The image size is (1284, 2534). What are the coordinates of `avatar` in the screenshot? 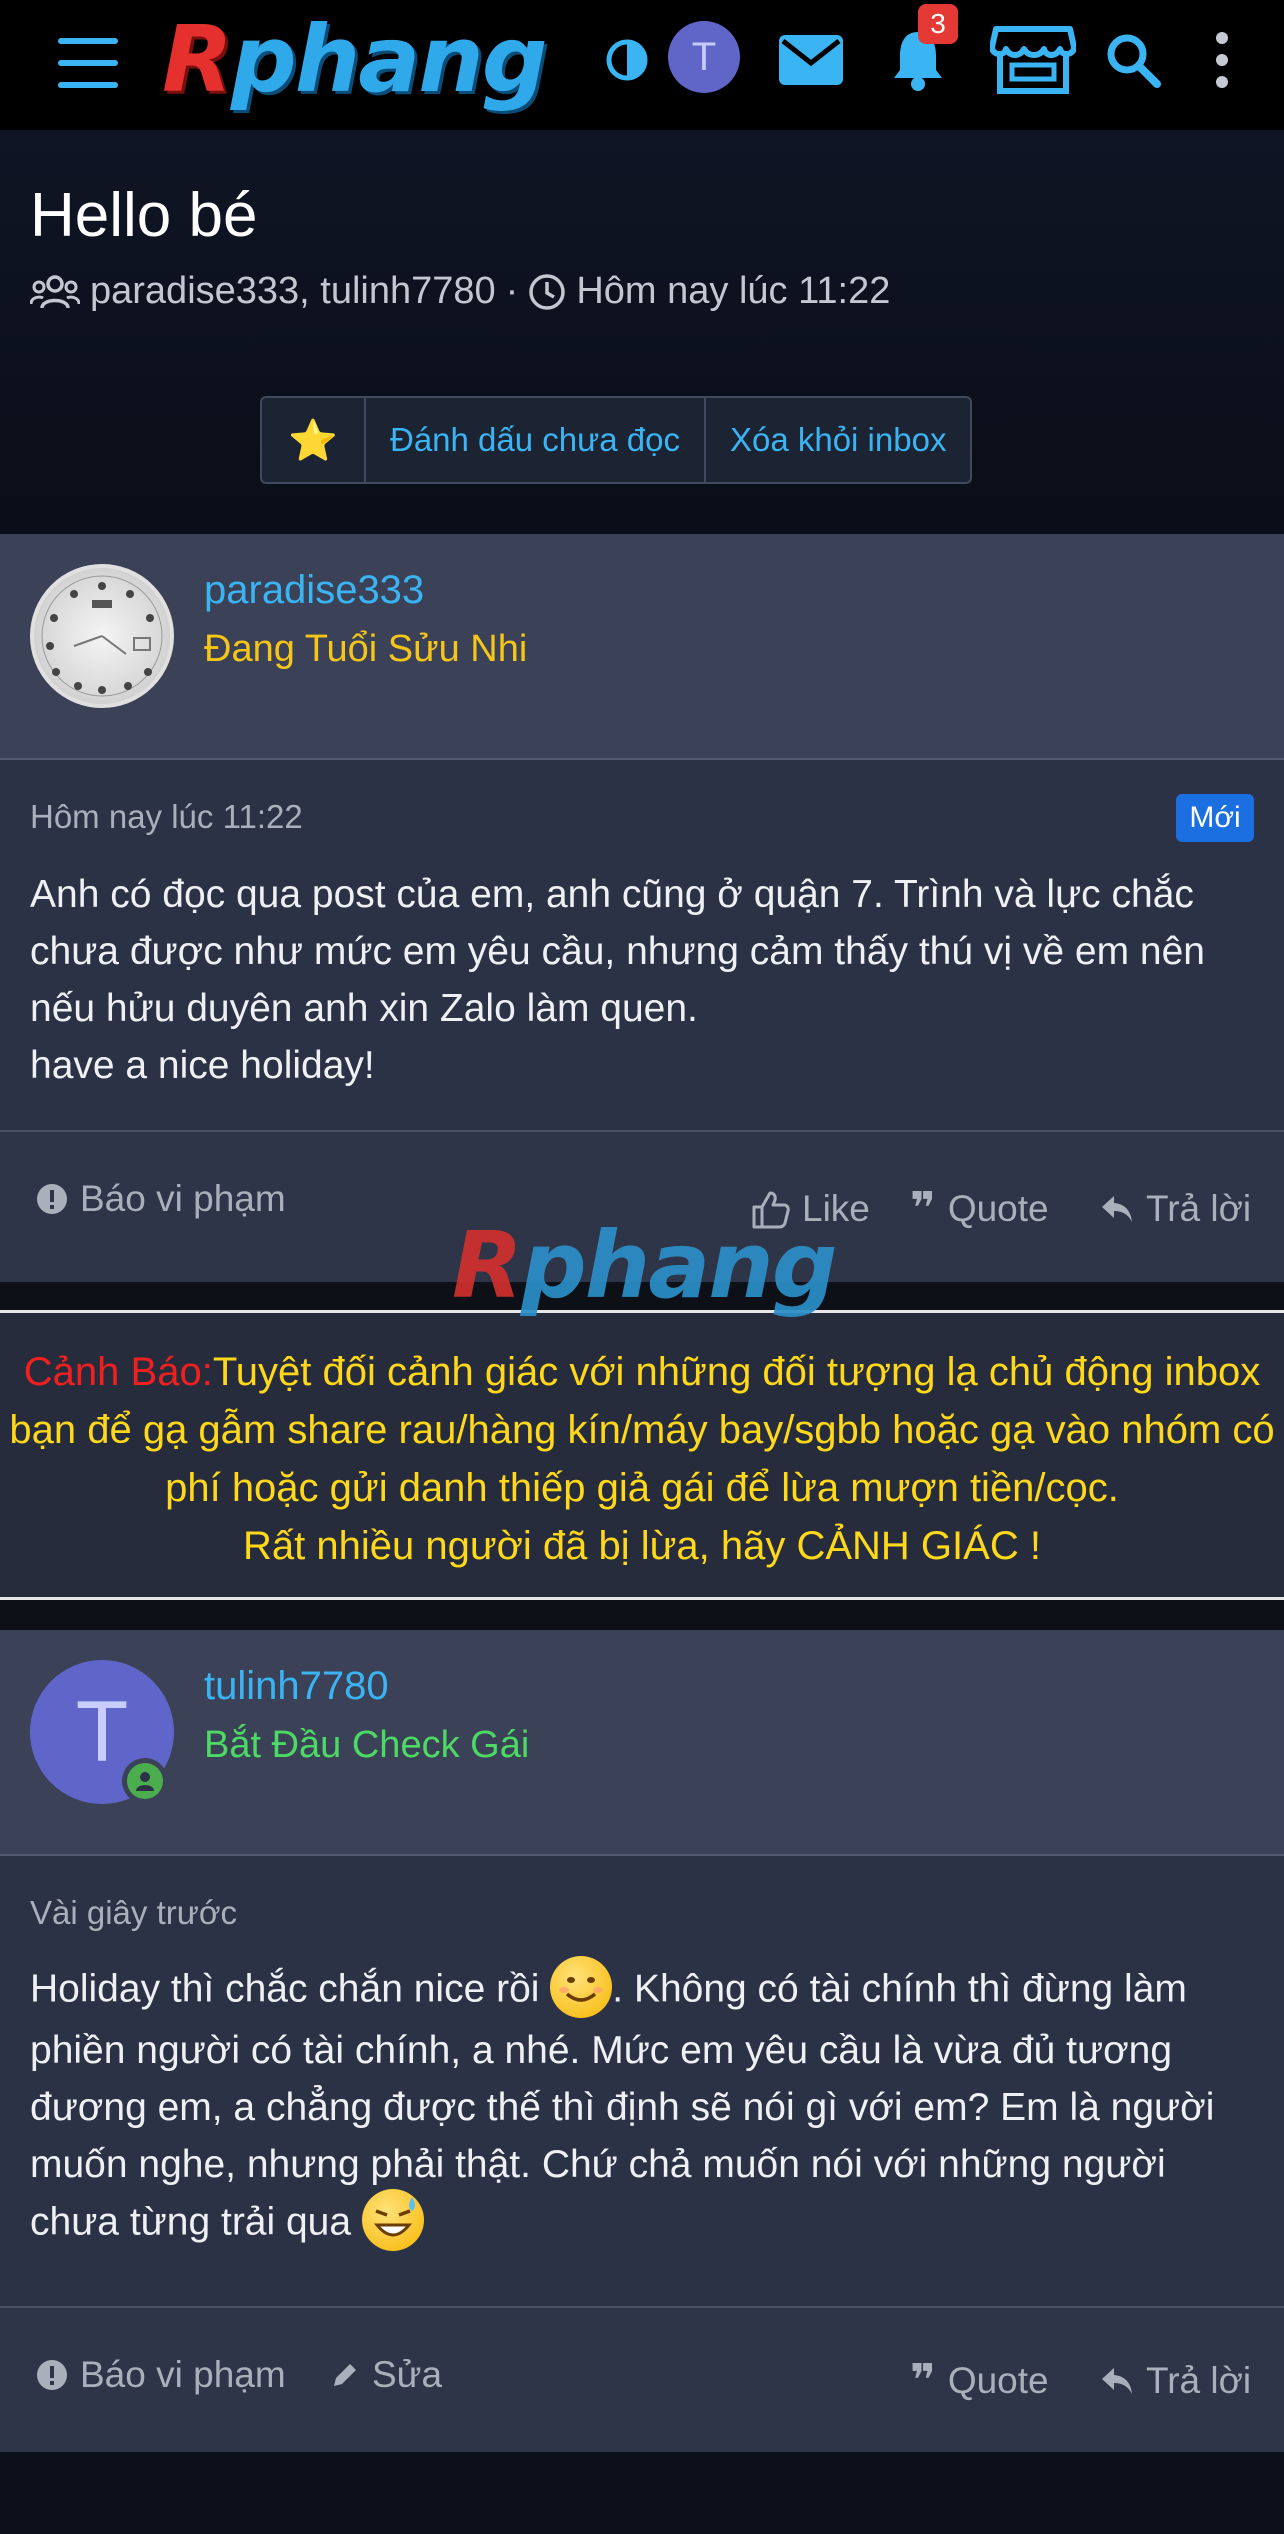 It's located at (102, 636).